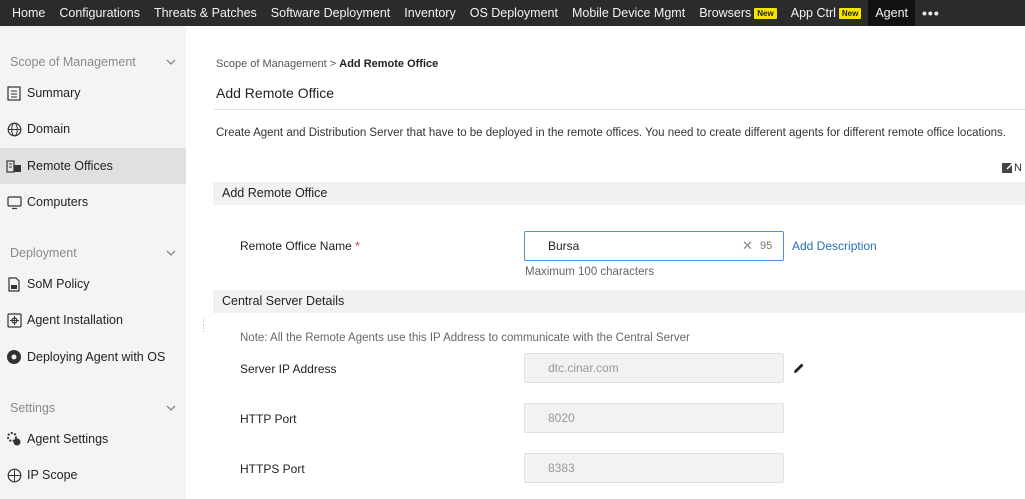 This screenshot has width=1025, height=499. Describe the element at coordinates (799, 368) in the screenshot. I see `pencil-icon` at that location.